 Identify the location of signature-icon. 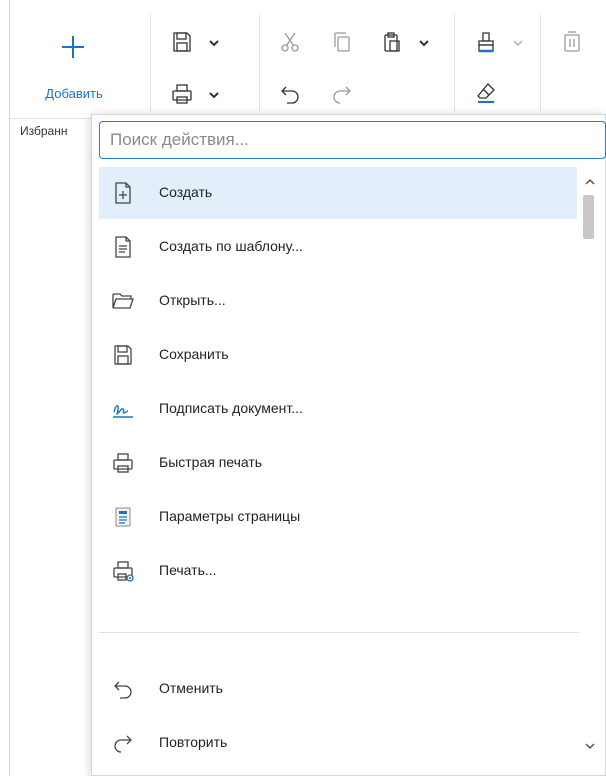
(123, 409).